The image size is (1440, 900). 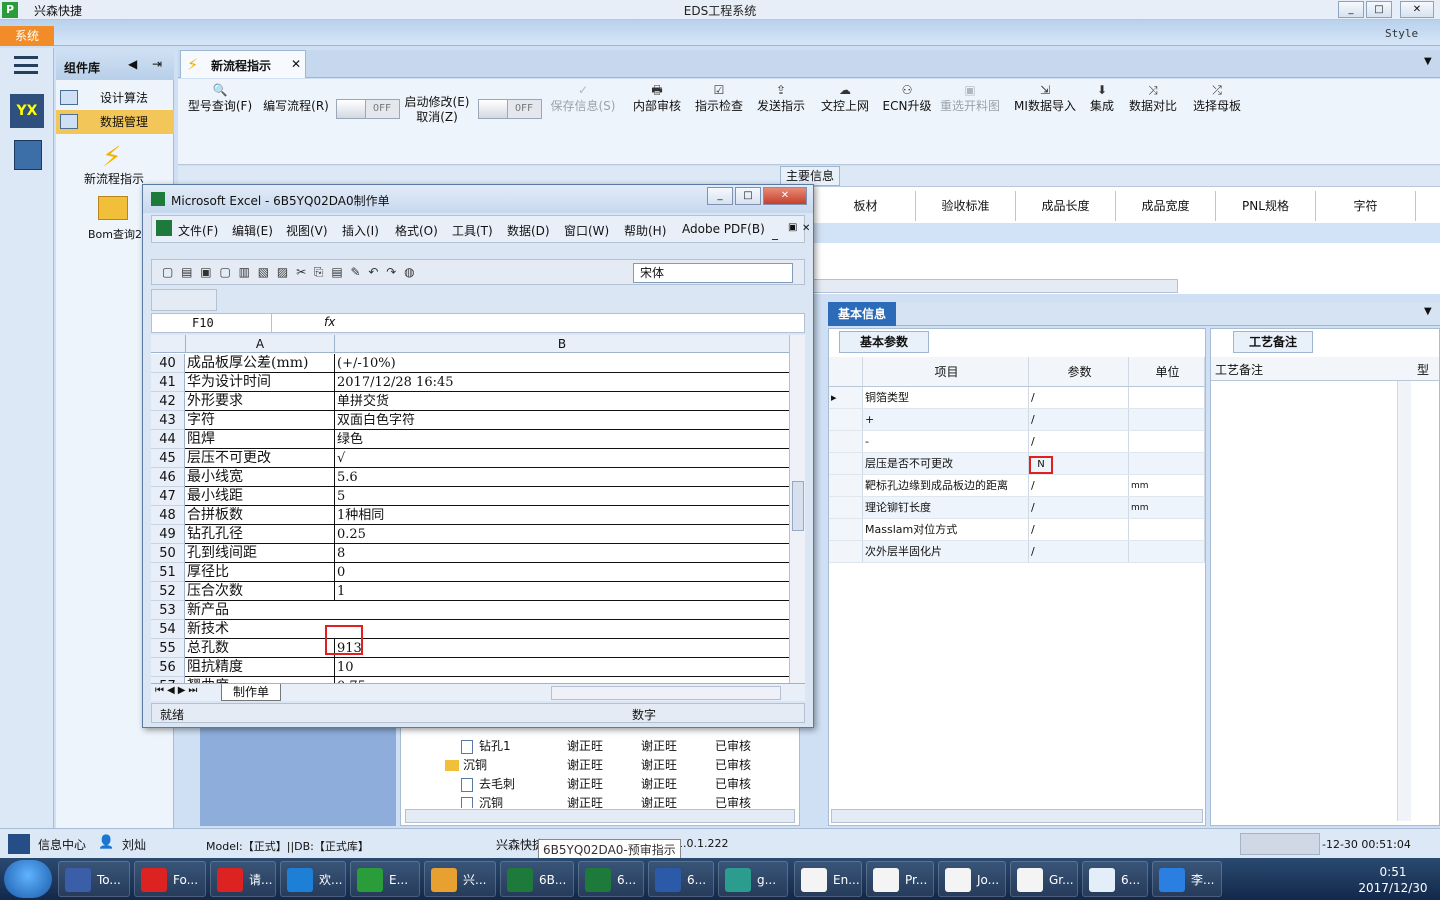 I want to click on sheet-row: 46 最小线宽 5.6, so click(x=470, y=477).